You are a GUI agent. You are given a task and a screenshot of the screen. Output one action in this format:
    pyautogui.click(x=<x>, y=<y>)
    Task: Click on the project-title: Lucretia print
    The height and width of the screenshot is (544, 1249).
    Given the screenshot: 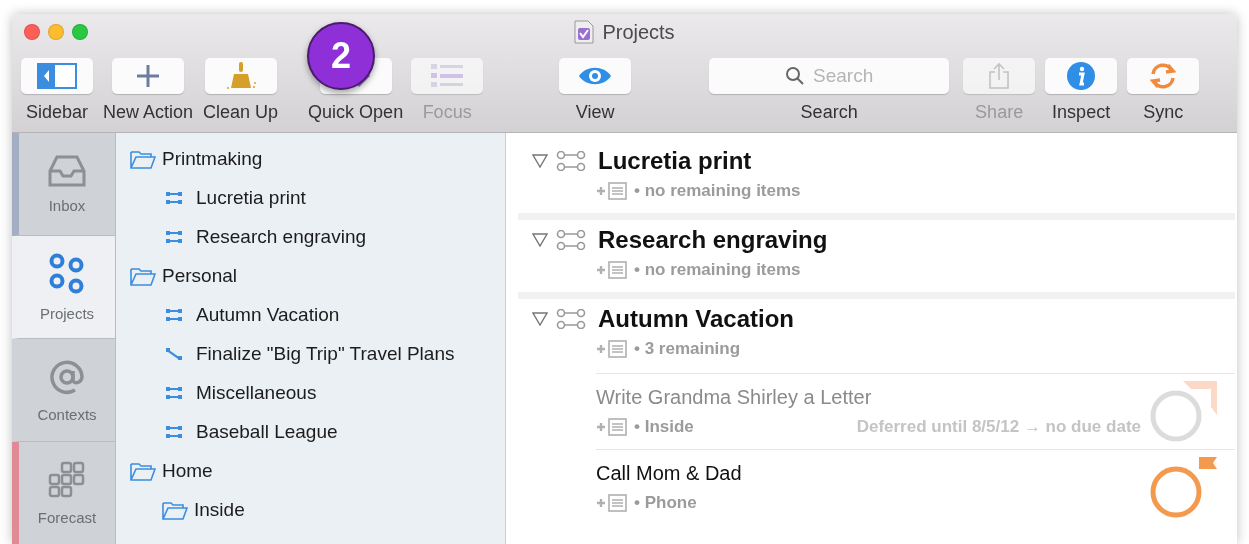 What is the action you would take?
    pyautogui.click(x=675, y=161)
    